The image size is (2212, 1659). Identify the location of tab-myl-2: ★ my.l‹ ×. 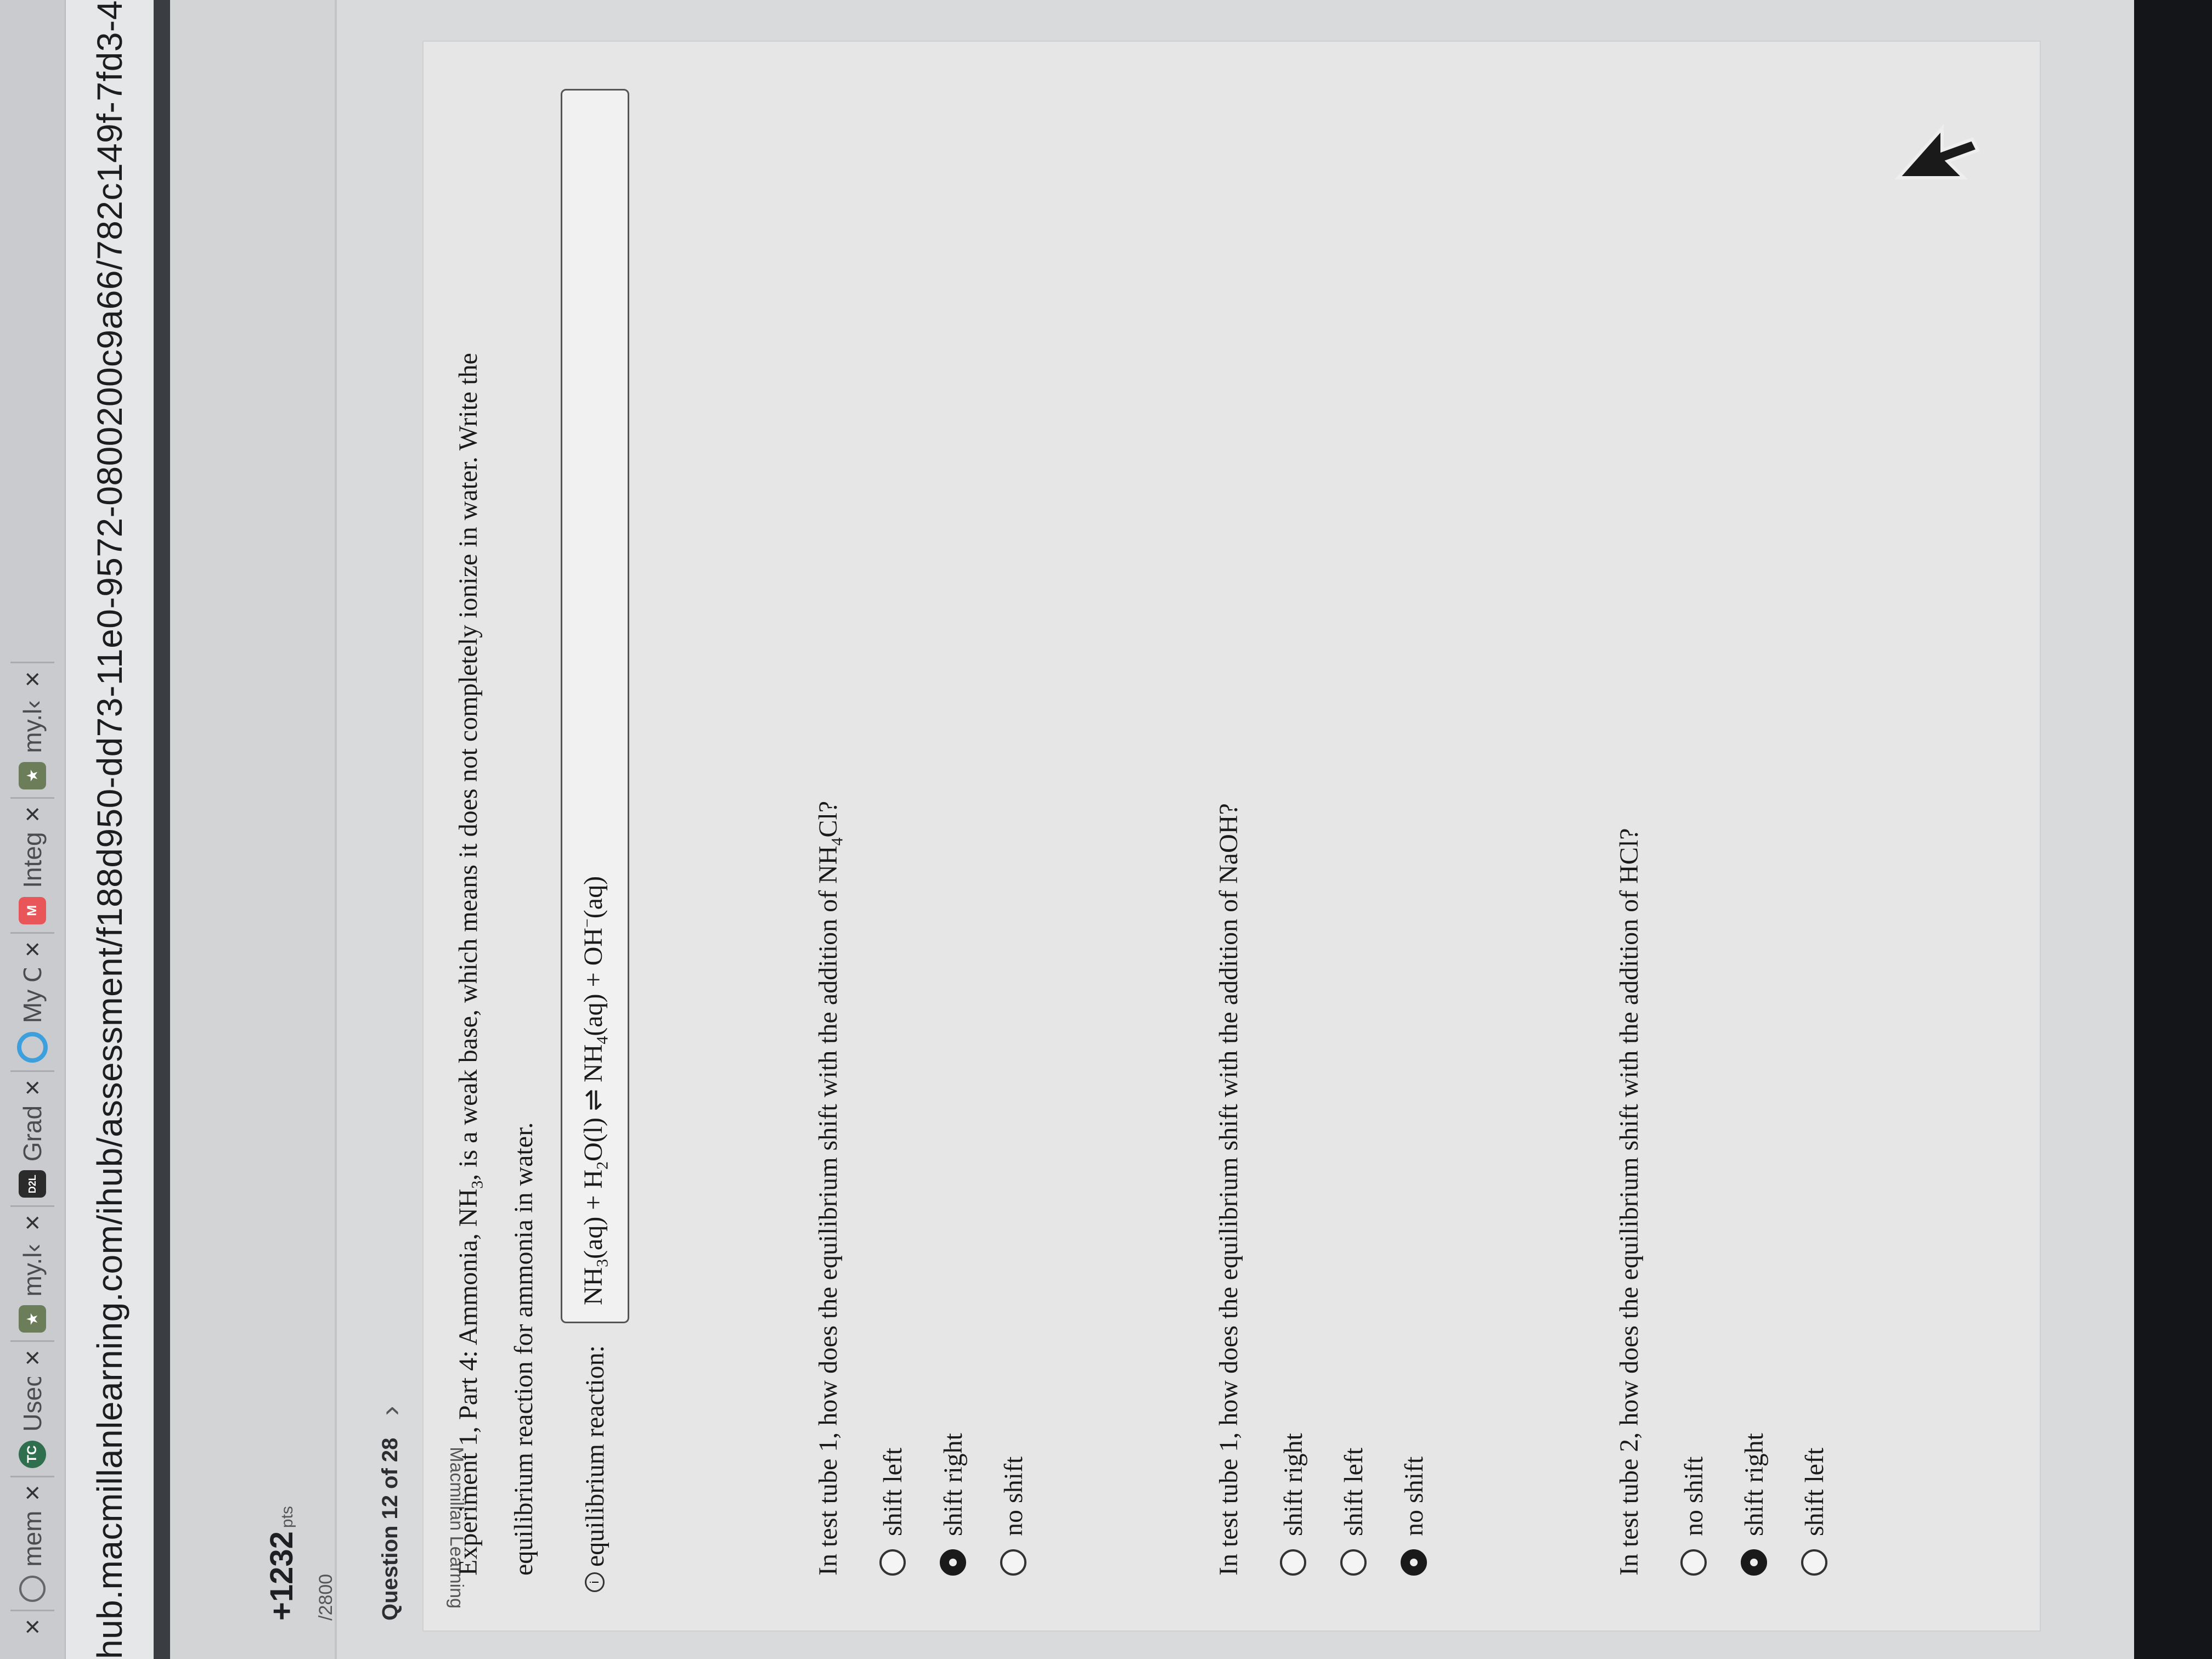
(32, 730).